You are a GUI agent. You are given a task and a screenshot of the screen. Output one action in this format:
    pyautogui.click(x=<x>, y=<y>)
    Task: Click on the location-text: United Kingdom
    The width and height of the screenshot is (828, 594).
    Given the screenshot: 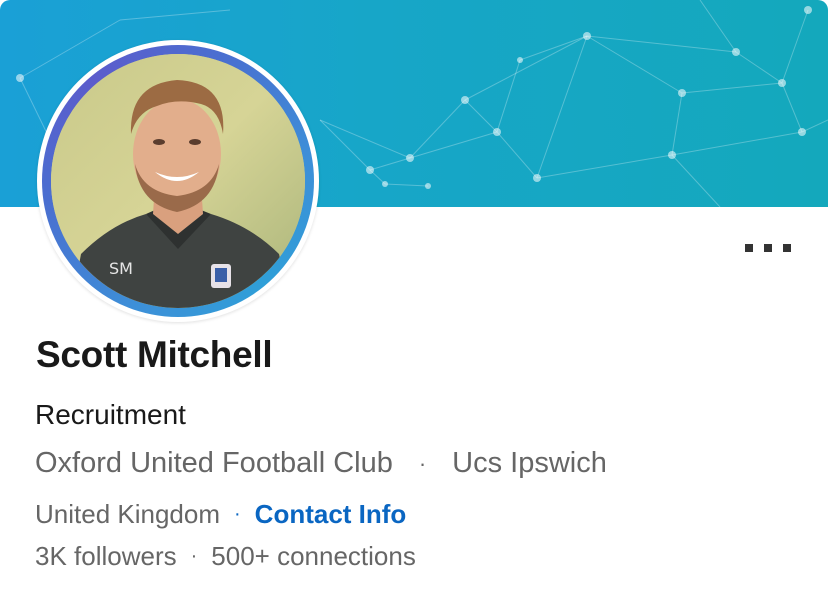 What is the action you would take?
    pyautogui.click(x=127, y=514)
    